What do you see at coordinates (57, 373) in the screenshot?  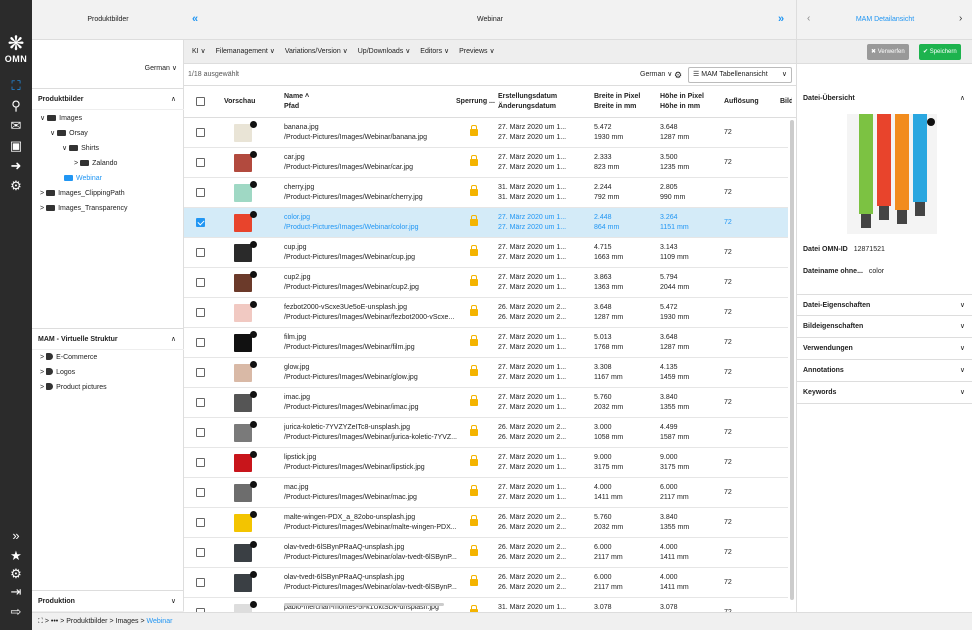 I see `tree-item-logos: > Logos` at bounding box center [57, 373].